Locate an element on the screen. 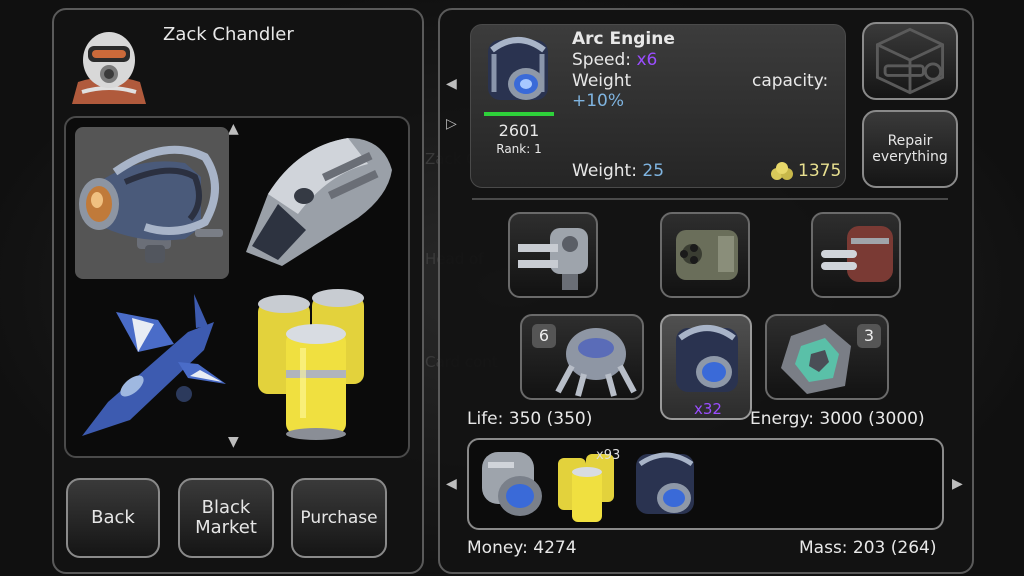 The image size is (1024, 576). fighter-ship-icon is located at coordinates (154, 365).